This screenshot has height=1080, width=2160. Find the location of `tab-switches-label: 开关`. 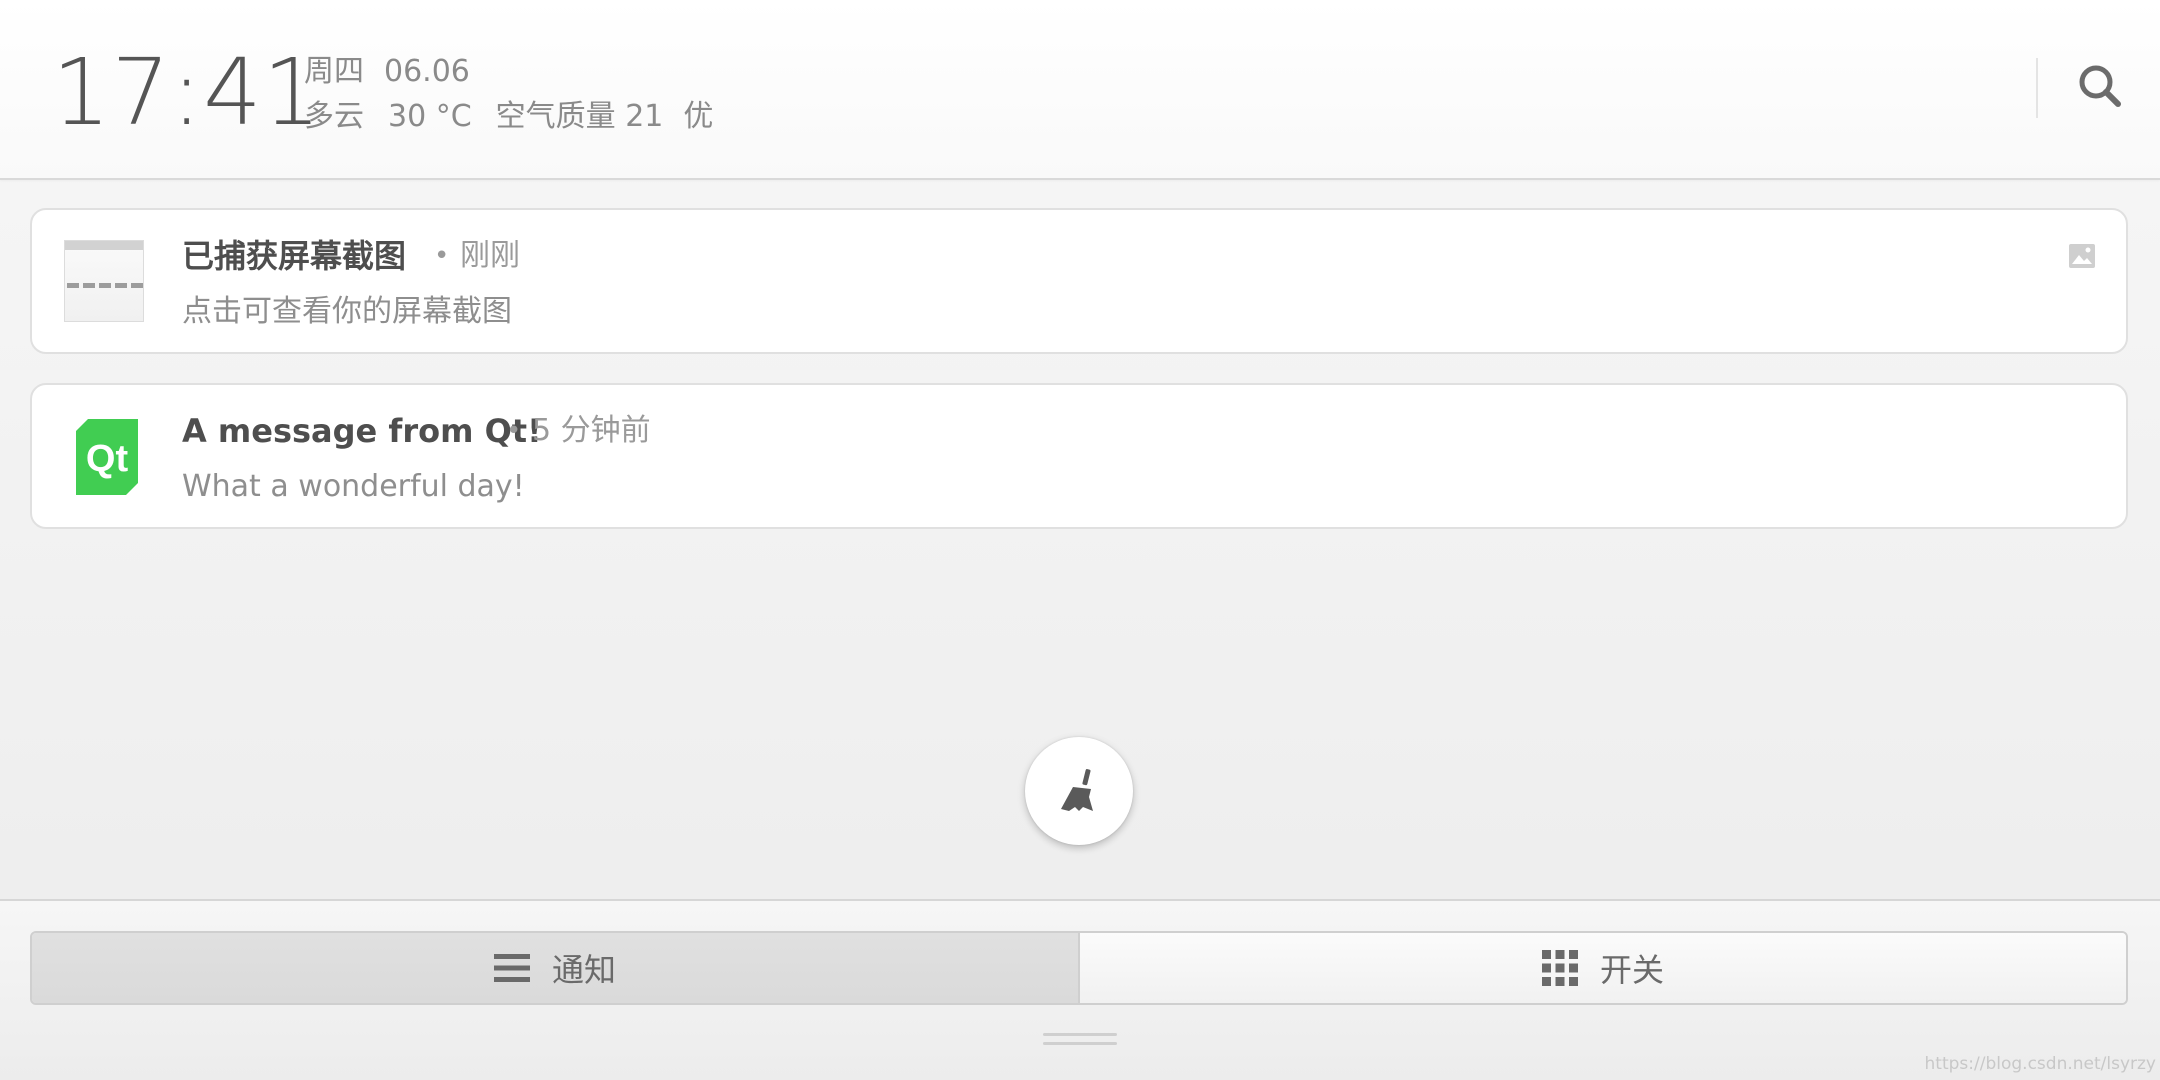

tab-switches-label: 开关 is located at coordinates (1631, 970).